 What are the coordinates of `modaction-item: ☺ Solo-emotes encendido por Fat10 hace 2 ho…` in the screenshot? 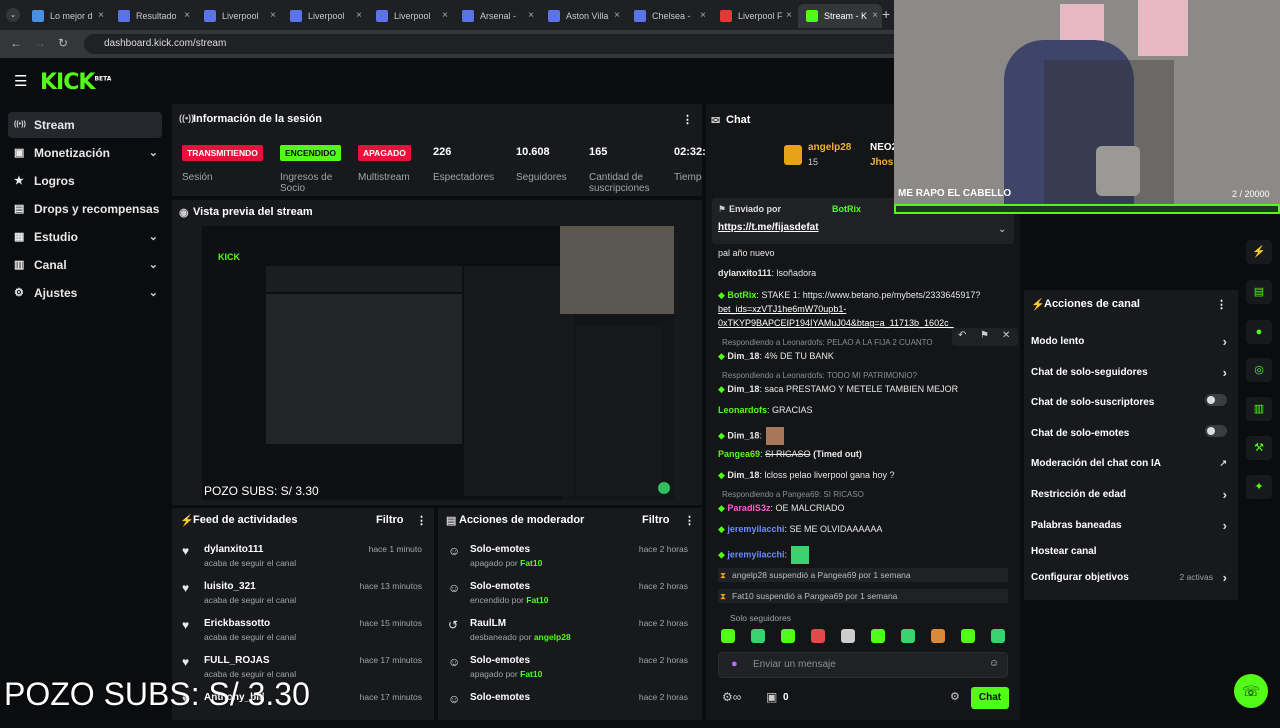 It's located at (568, 599).